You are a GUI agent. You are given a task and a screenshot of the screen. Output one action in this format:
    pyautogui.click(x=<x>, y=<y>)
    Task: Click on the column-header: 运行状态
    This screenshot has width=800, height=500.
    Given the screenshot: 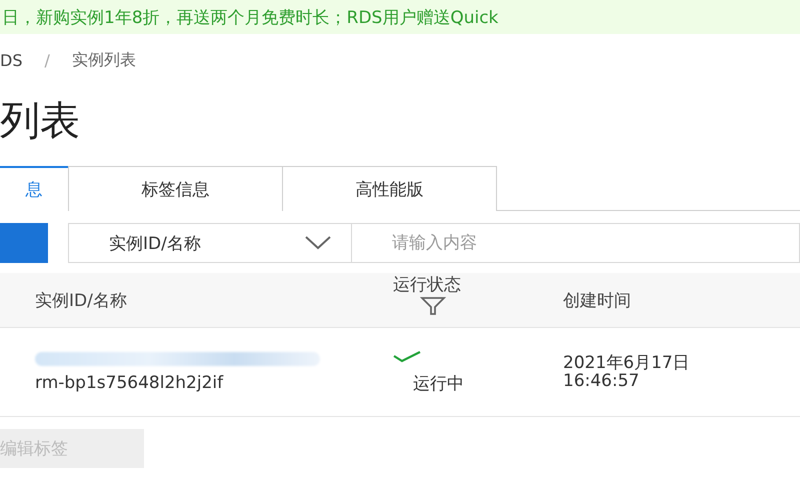 What is the action you would take?
    pyautogui.click(x=427, y=285)
    